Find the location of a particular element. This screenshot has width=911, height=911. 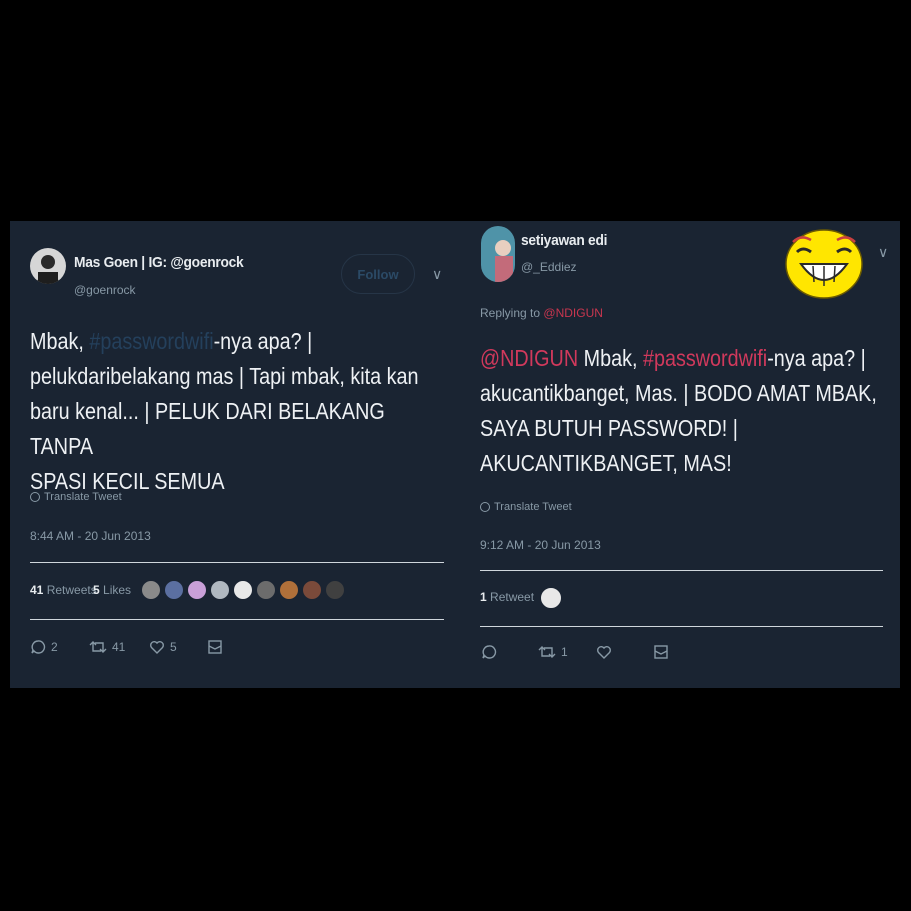

likes-count: 5 is located at coordinates (96, 590).